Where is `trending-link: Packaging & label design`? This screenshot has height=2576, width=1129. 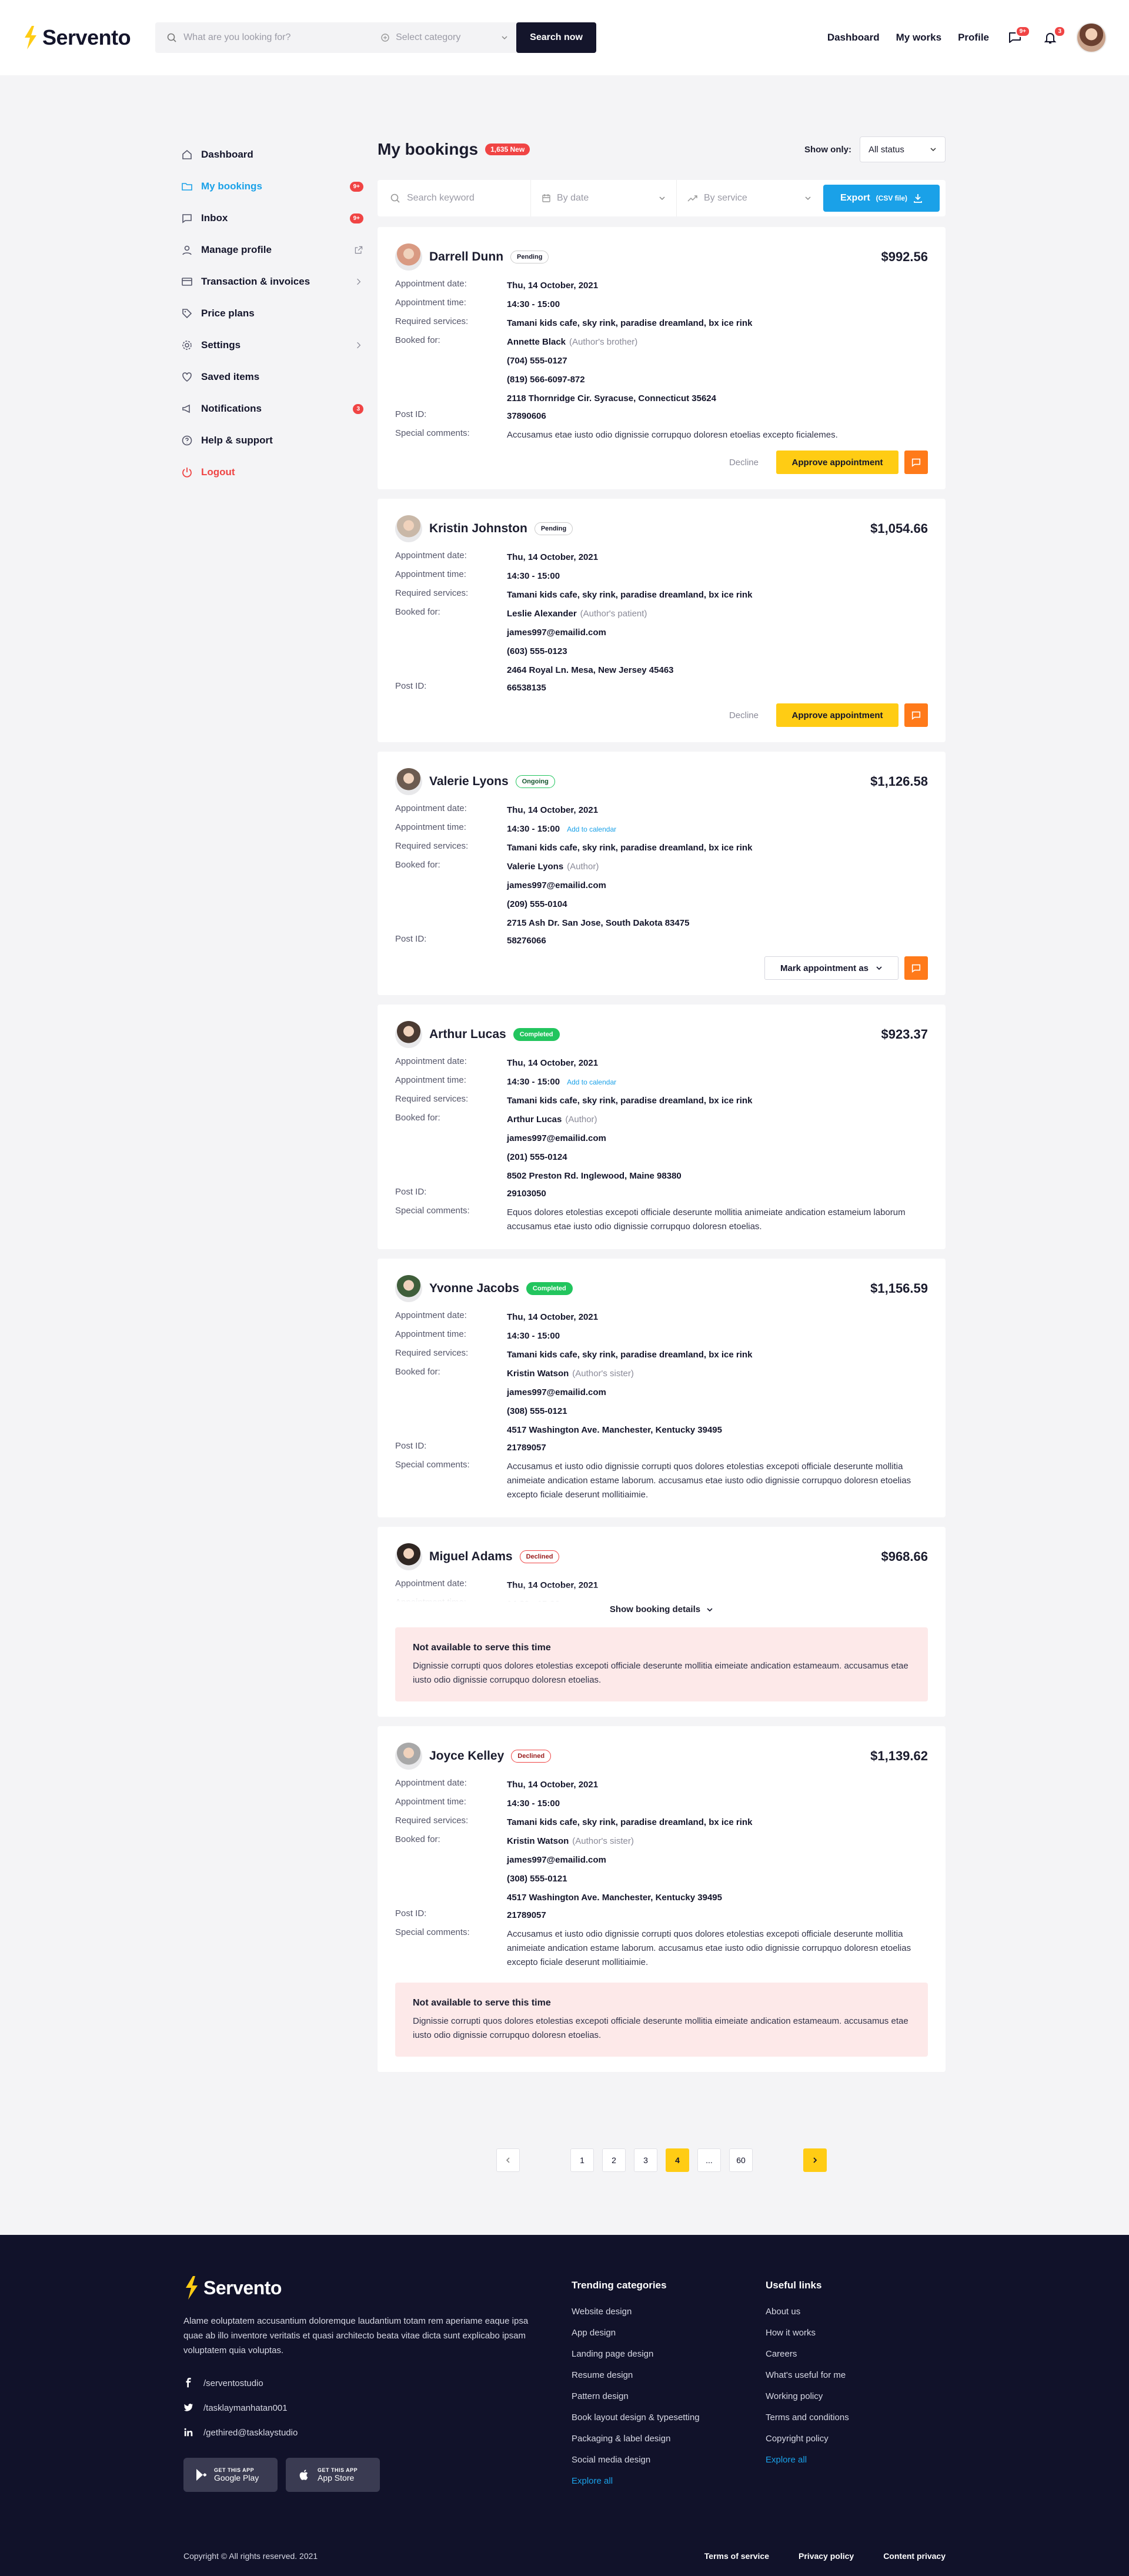
trending-link: Packaging & label design is located at coordinates (636, 2438).